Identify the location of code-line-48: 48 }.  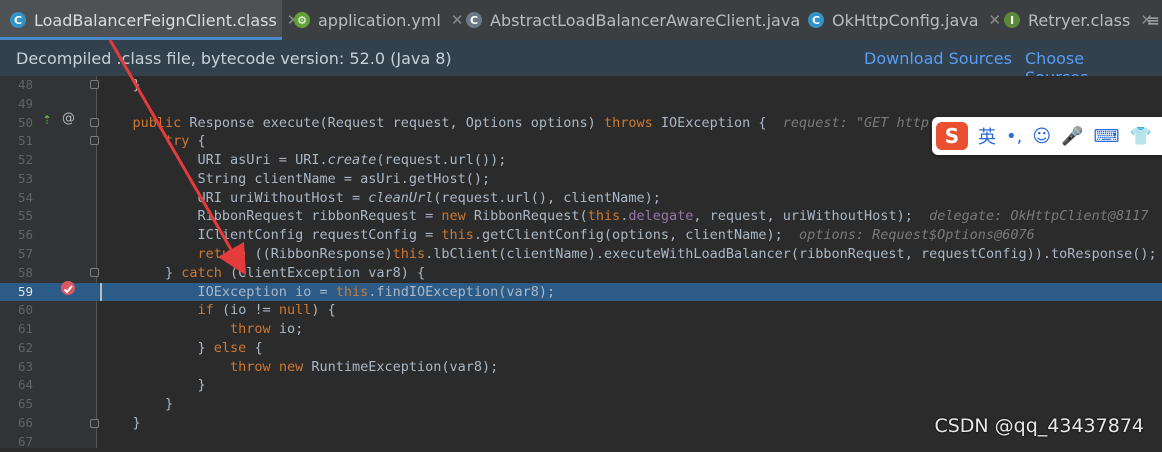
(581, 85).